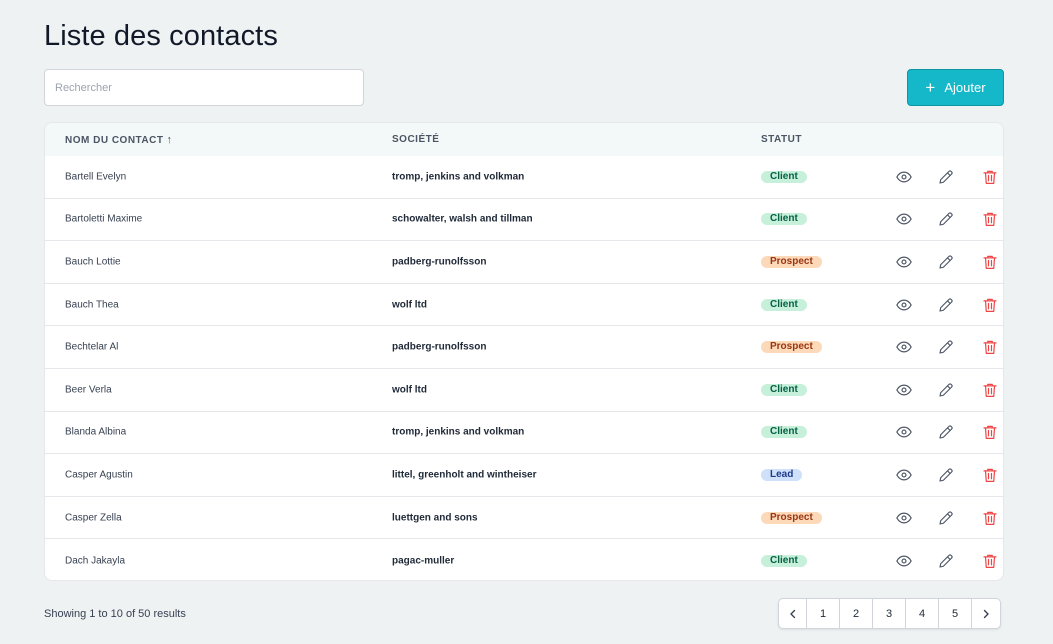 This screenshot has height=644, width=1053. Describe the element at coordinates (930, 87) in the screenshot. I see `plus-icon: +` at that location.